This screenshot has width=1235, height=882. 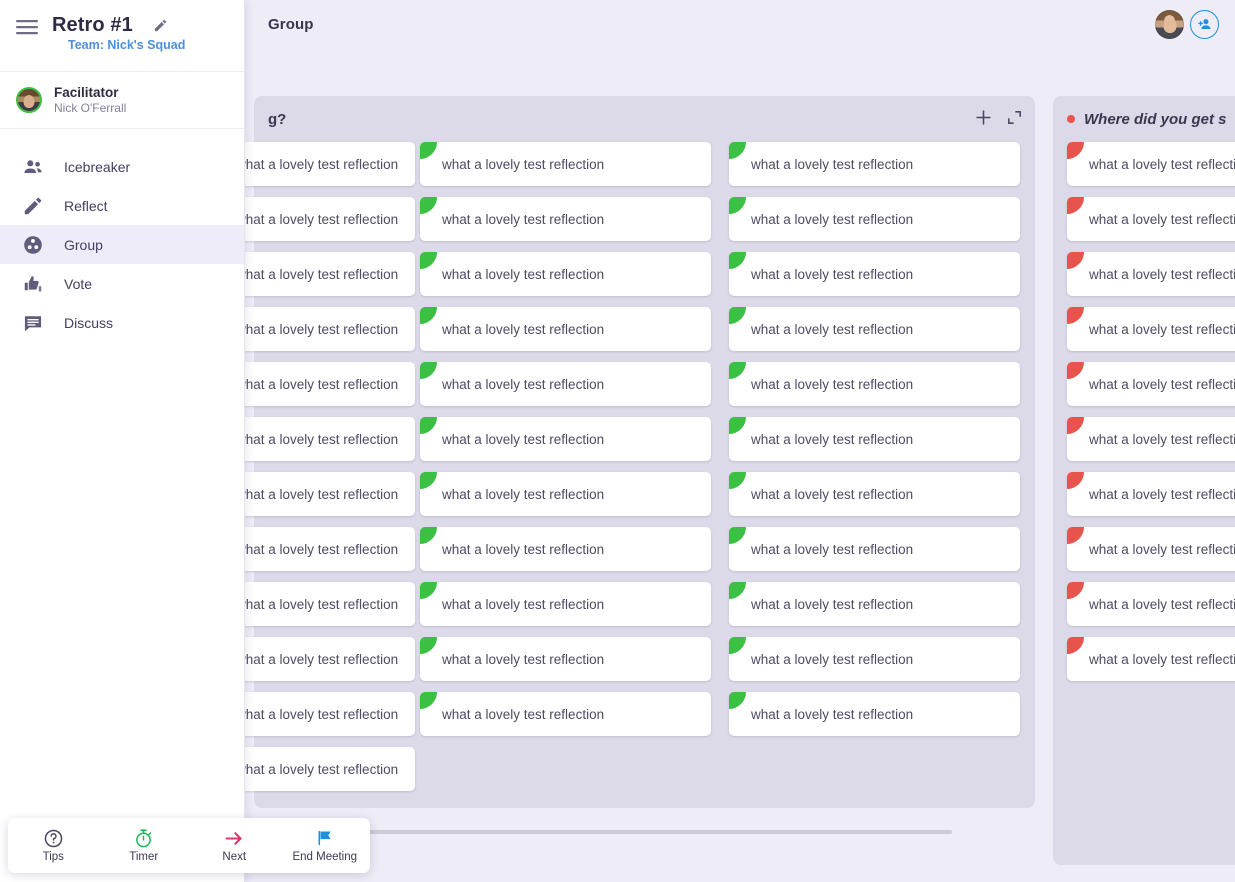 What do you see at coordinates (160, 25) in the screenshot?
I see `edit-title-button` at bounding box center [160, 25].